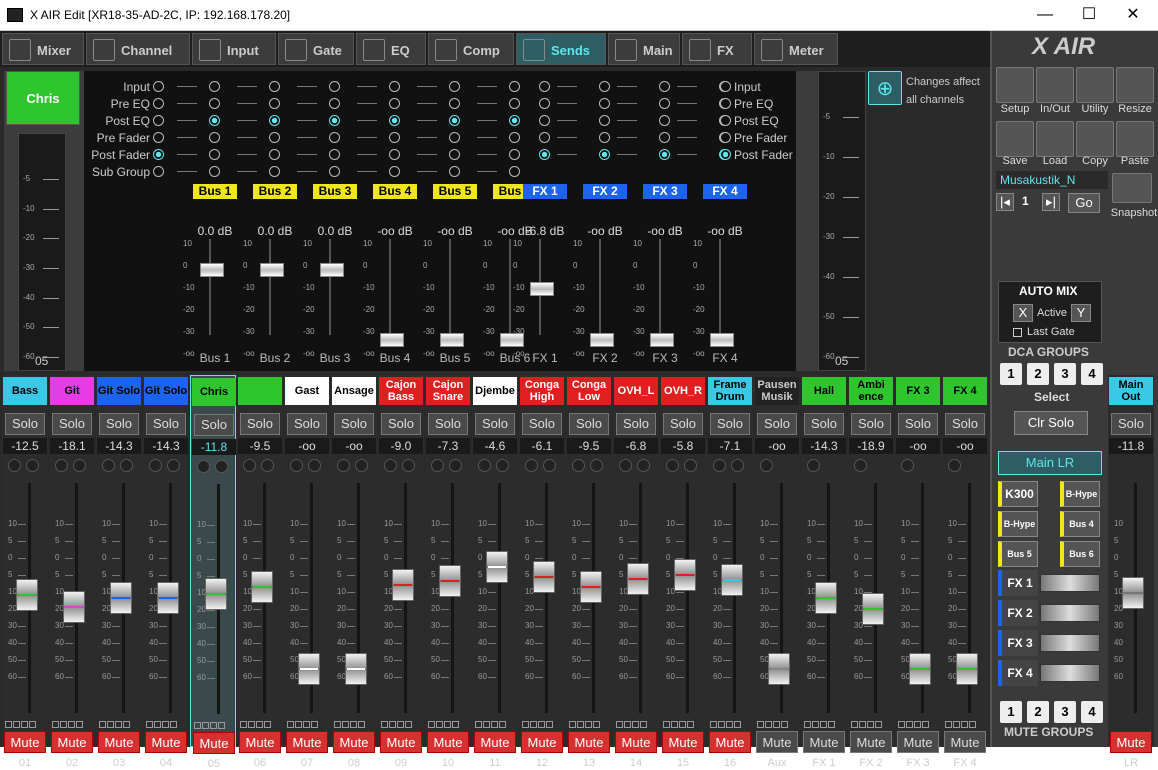 This screenshot has width=1158, height=770. What do you see at coordinates (1131, 424) in the screenshot?
I see `main-solo-button: Solo` at bounding box center [1131, 424].